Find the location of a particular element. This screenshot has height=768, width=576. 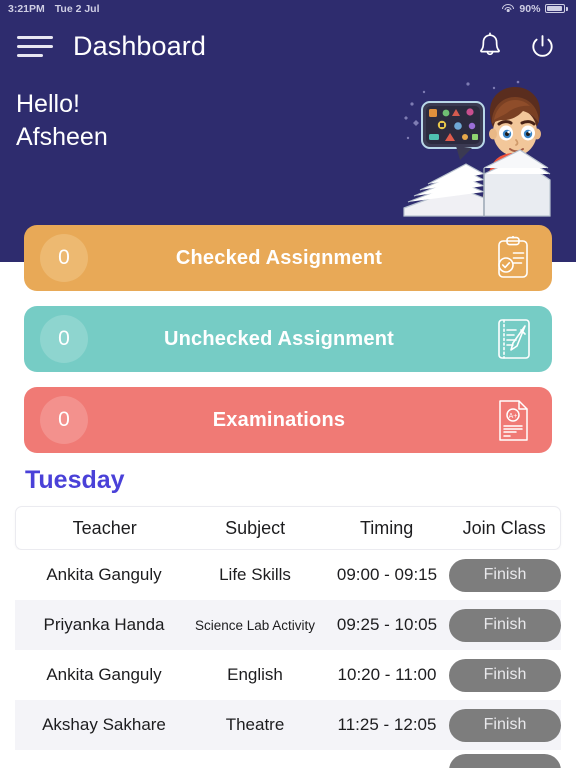

column-header-timing: Timing is located at coordinates (386, 527).